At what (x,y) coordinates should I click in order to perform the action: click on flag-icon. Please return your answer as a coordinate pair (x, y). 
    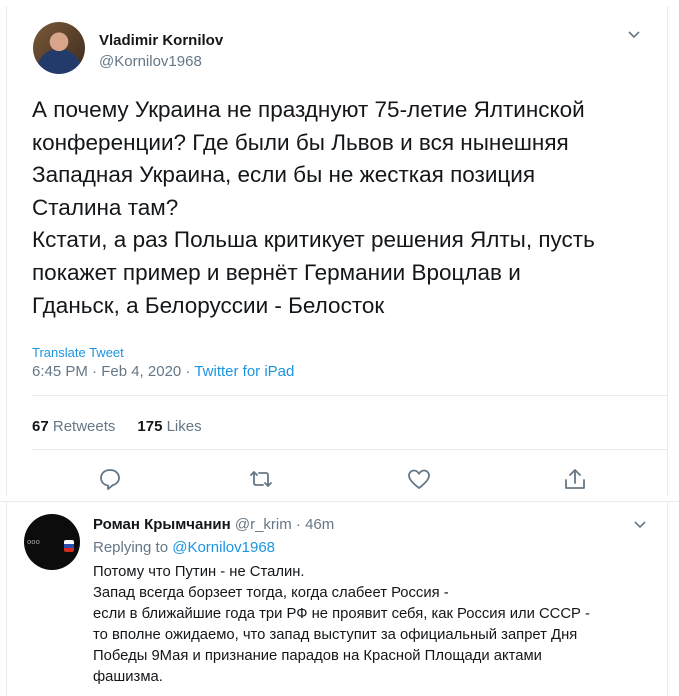
    Looking at the image, I should click on (69, 546).